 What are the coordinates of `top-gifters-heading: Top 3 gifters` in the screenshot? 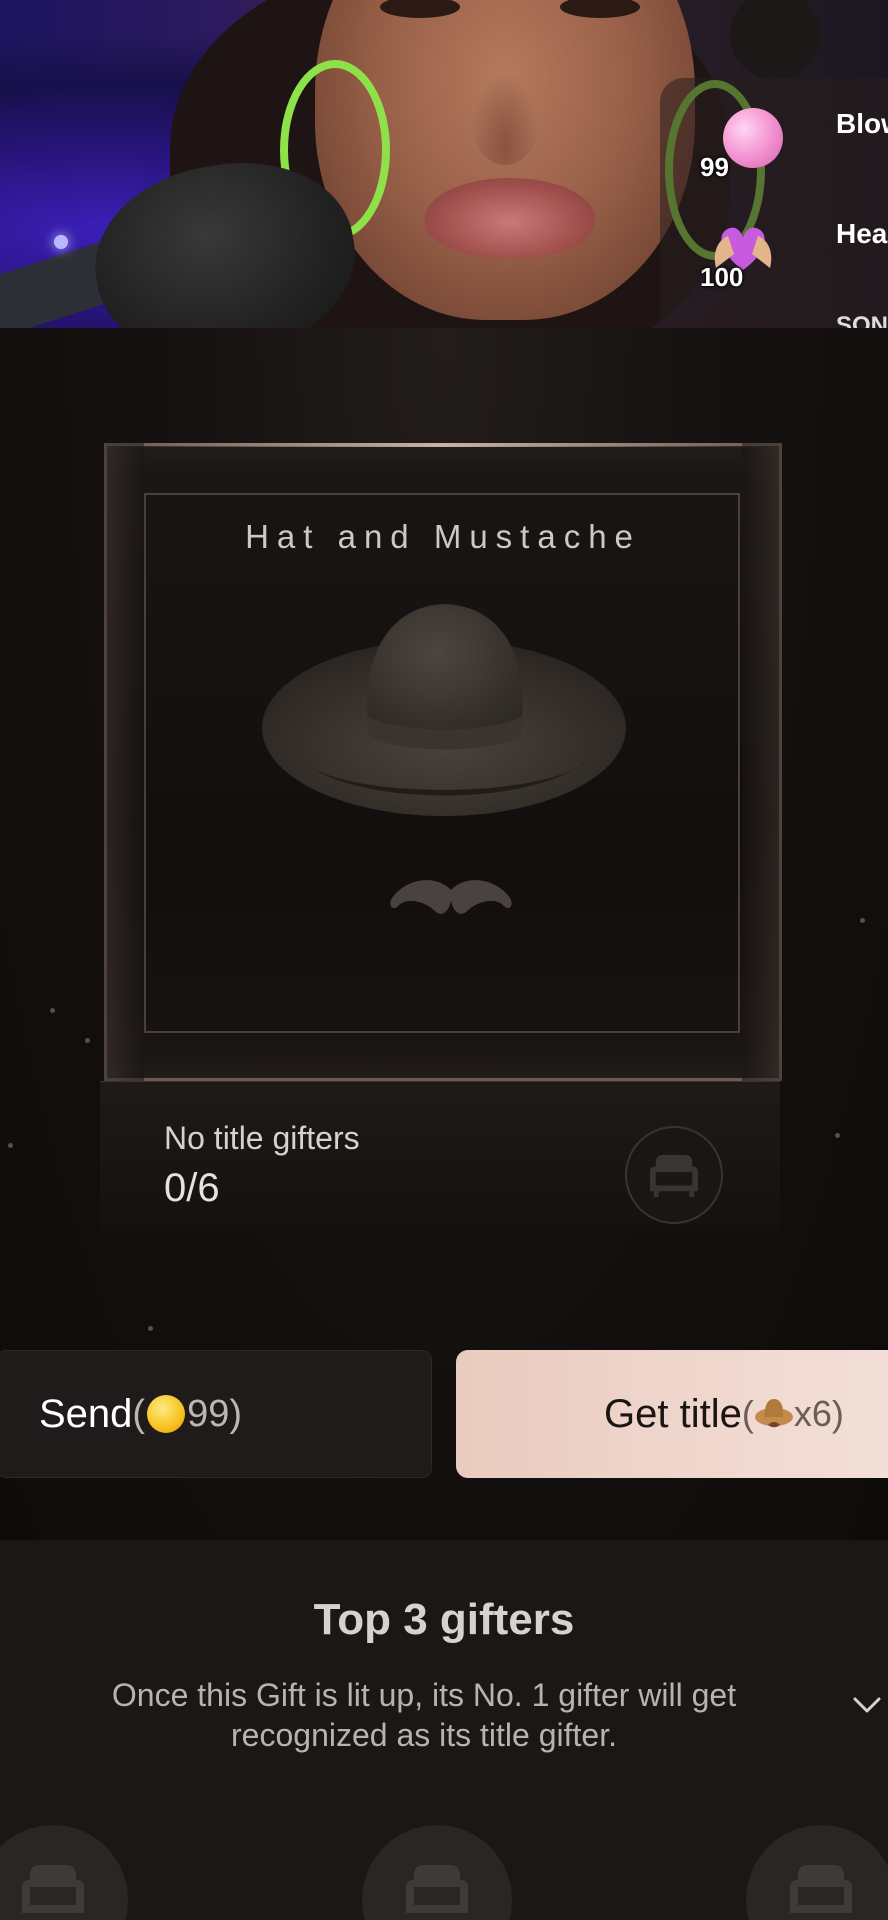 It's located at (444, 1619).